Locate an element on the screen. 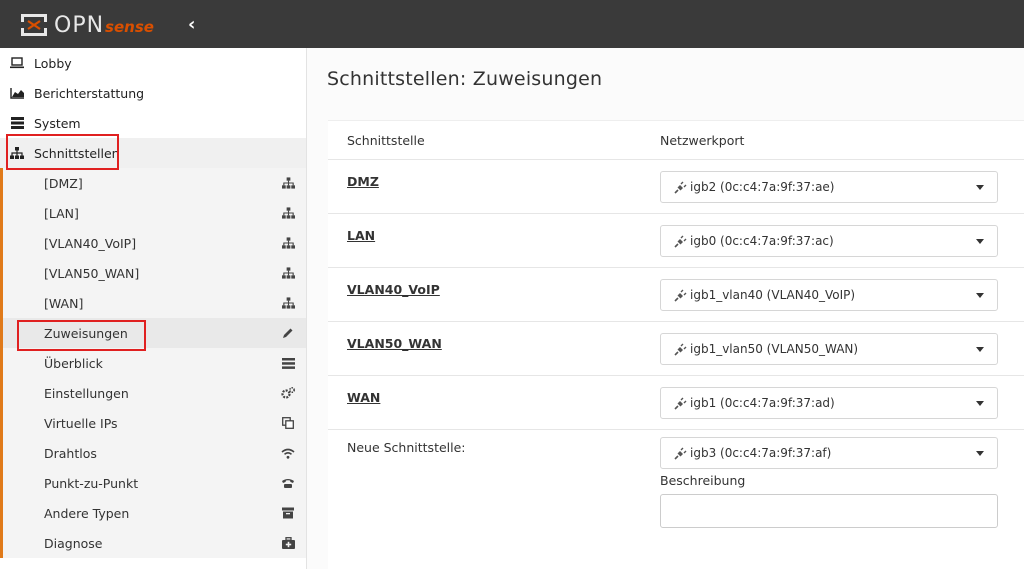 The height and width of the screenshot is (569, 1024). table-row: VLAN40_VoIP igb1_vlan40 (VLAN40_VoIP) is located at coordinates (676, 294).